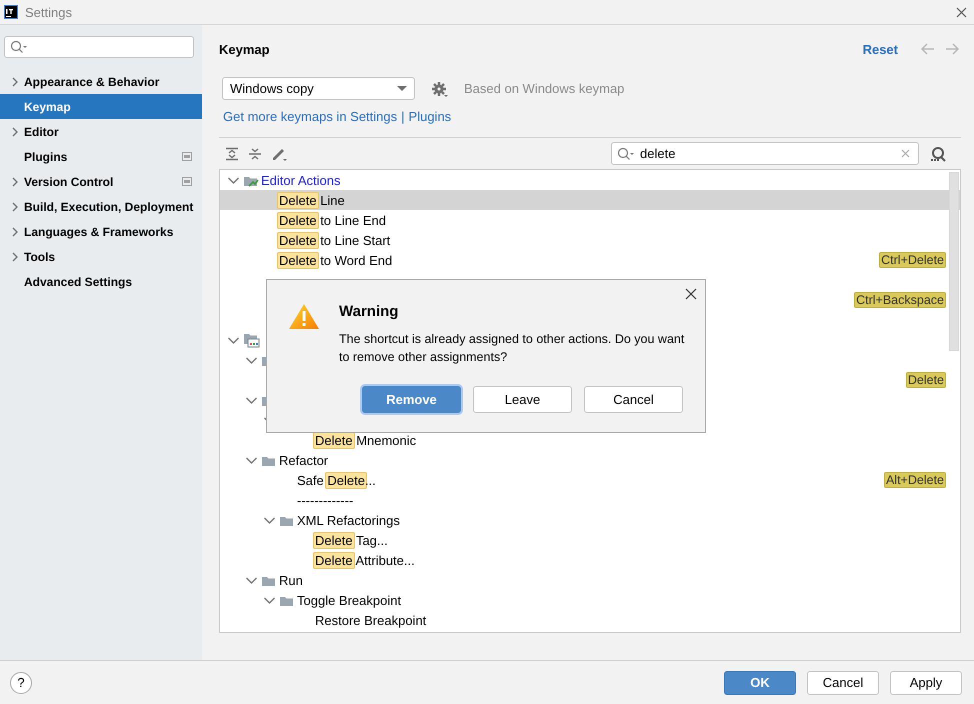 This screenshot has height=704, width=974. I want to click on search-field: delete, so click(765, 153).